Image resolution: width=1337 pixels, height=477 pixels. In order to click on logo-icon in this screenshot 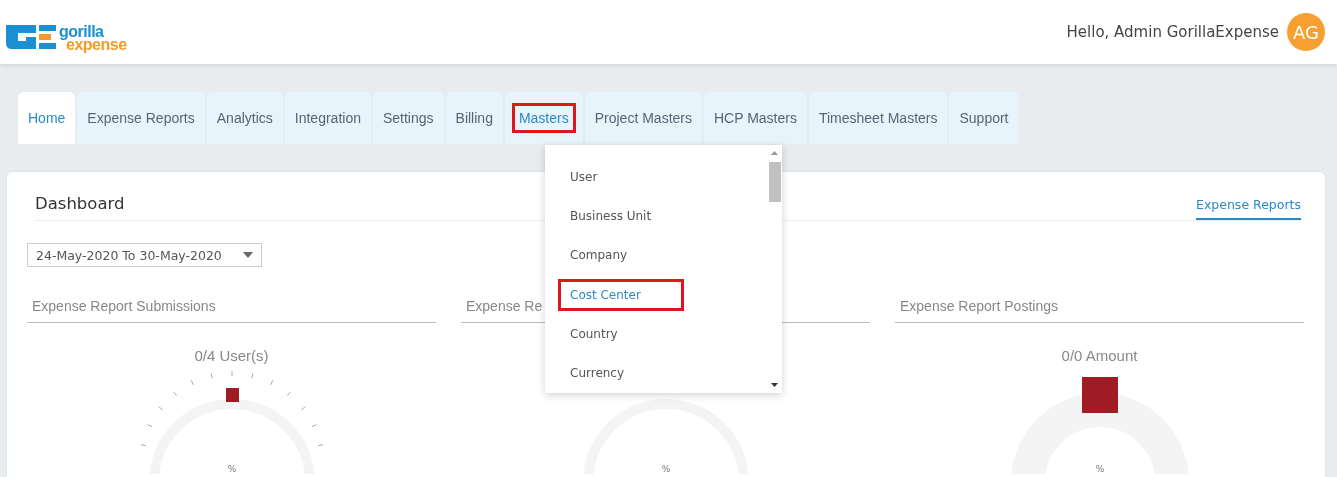, I will do `click(31, 37)`.